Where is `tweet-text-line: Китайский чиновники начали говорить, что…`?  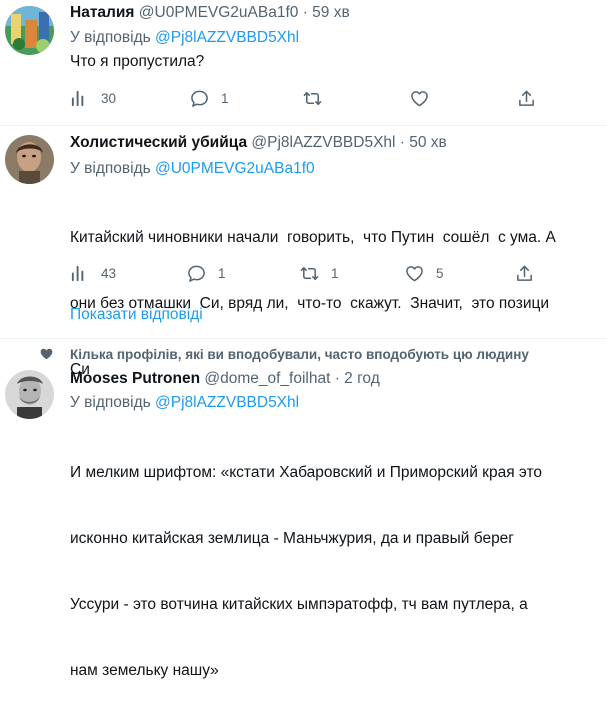 tweet-text-line: Китайский чиновники начали говорить, что… is located at coordinates (313, 237).